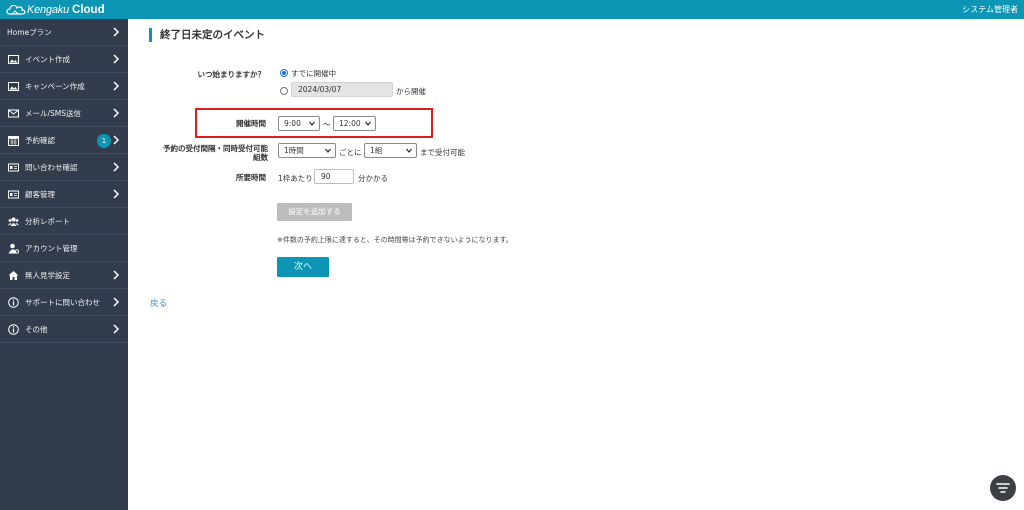 This screenshot has height=510, width=1024. I want to click on sidebar-item-label: 顧客管理, so click(40, 194).